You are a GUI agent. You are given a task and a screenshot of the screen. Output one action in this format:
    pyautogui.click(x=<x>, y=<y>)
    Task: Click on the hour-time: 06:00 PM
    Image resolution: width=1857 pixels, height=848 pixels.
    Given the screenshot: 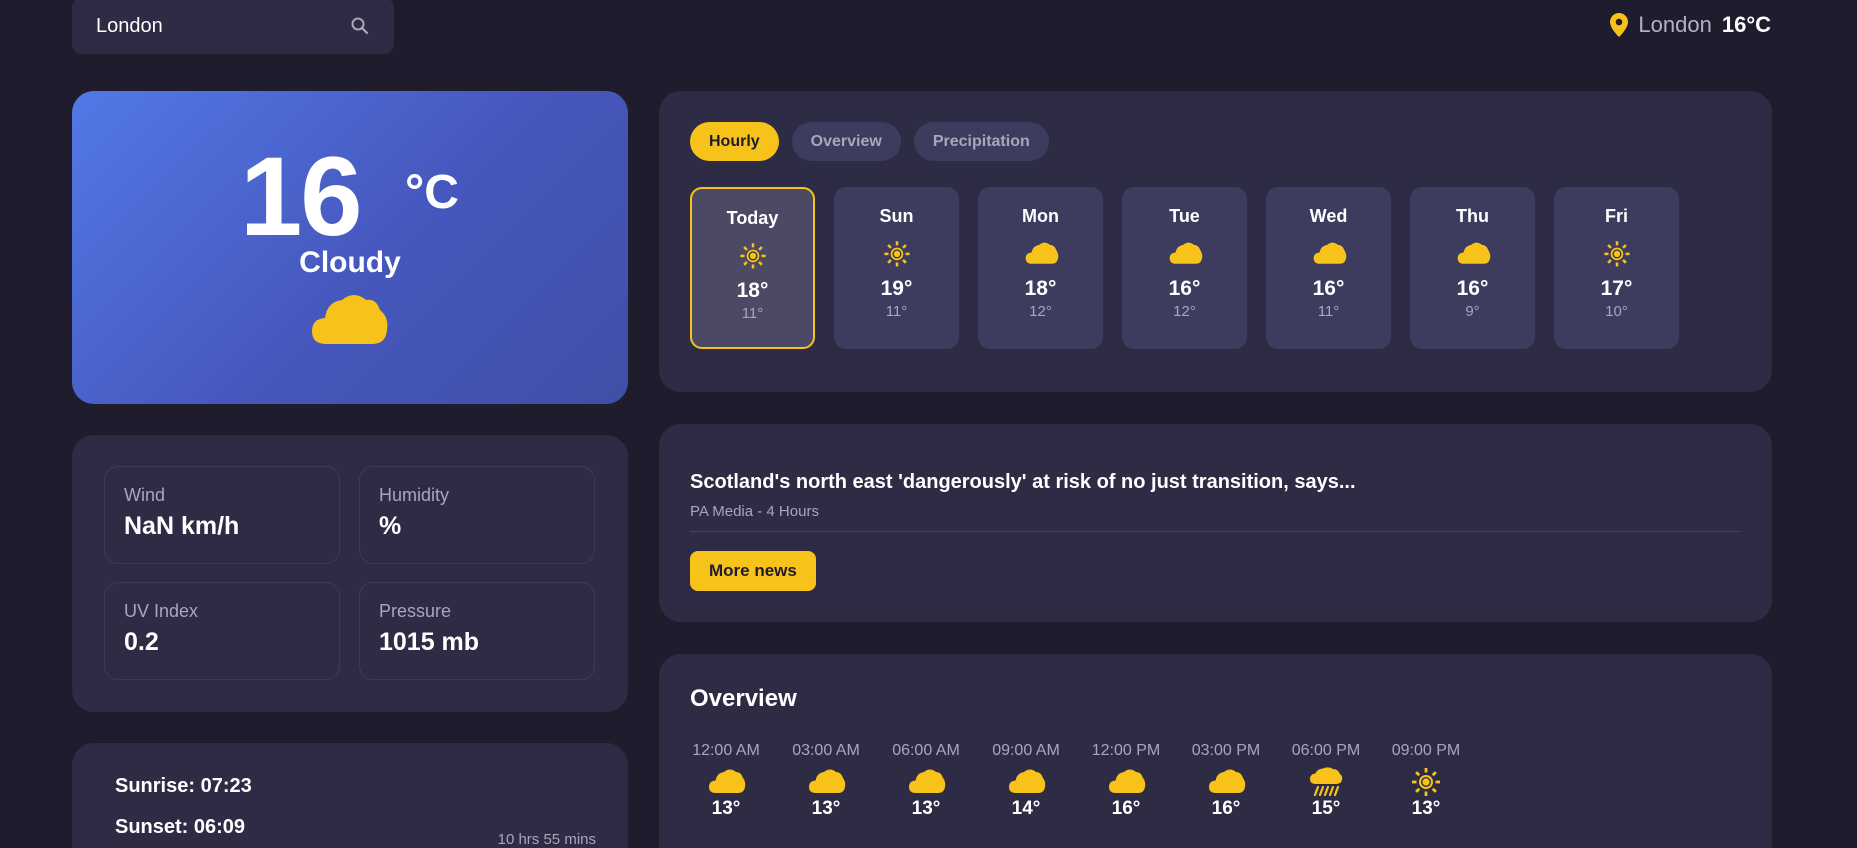 What is the action you would take?
    pyautogui.click(x=1326, y=750)
    